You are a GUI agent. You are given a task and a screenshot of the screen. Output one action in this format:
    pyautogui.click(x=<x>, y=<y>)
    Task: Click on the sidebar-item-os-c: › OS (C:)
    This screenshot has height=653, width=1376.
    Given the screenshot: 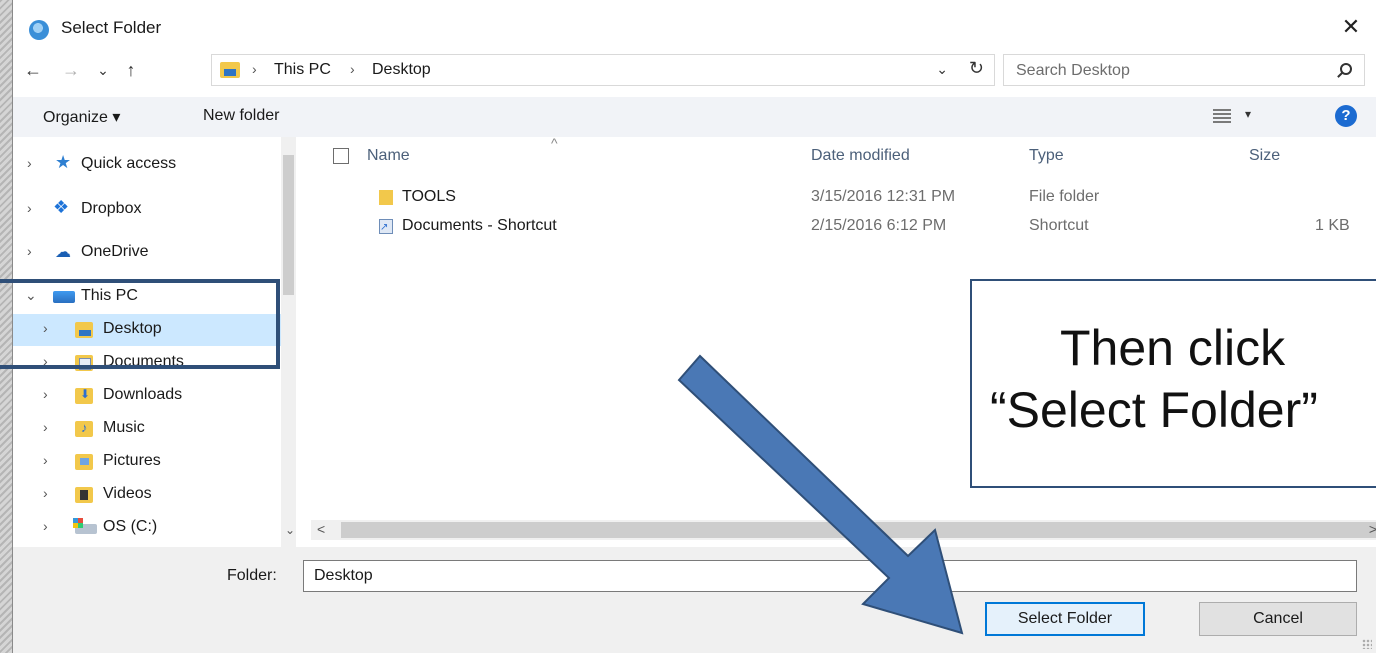 What is the action you would take?
    pyautogui.click(x=147, y=528)
    